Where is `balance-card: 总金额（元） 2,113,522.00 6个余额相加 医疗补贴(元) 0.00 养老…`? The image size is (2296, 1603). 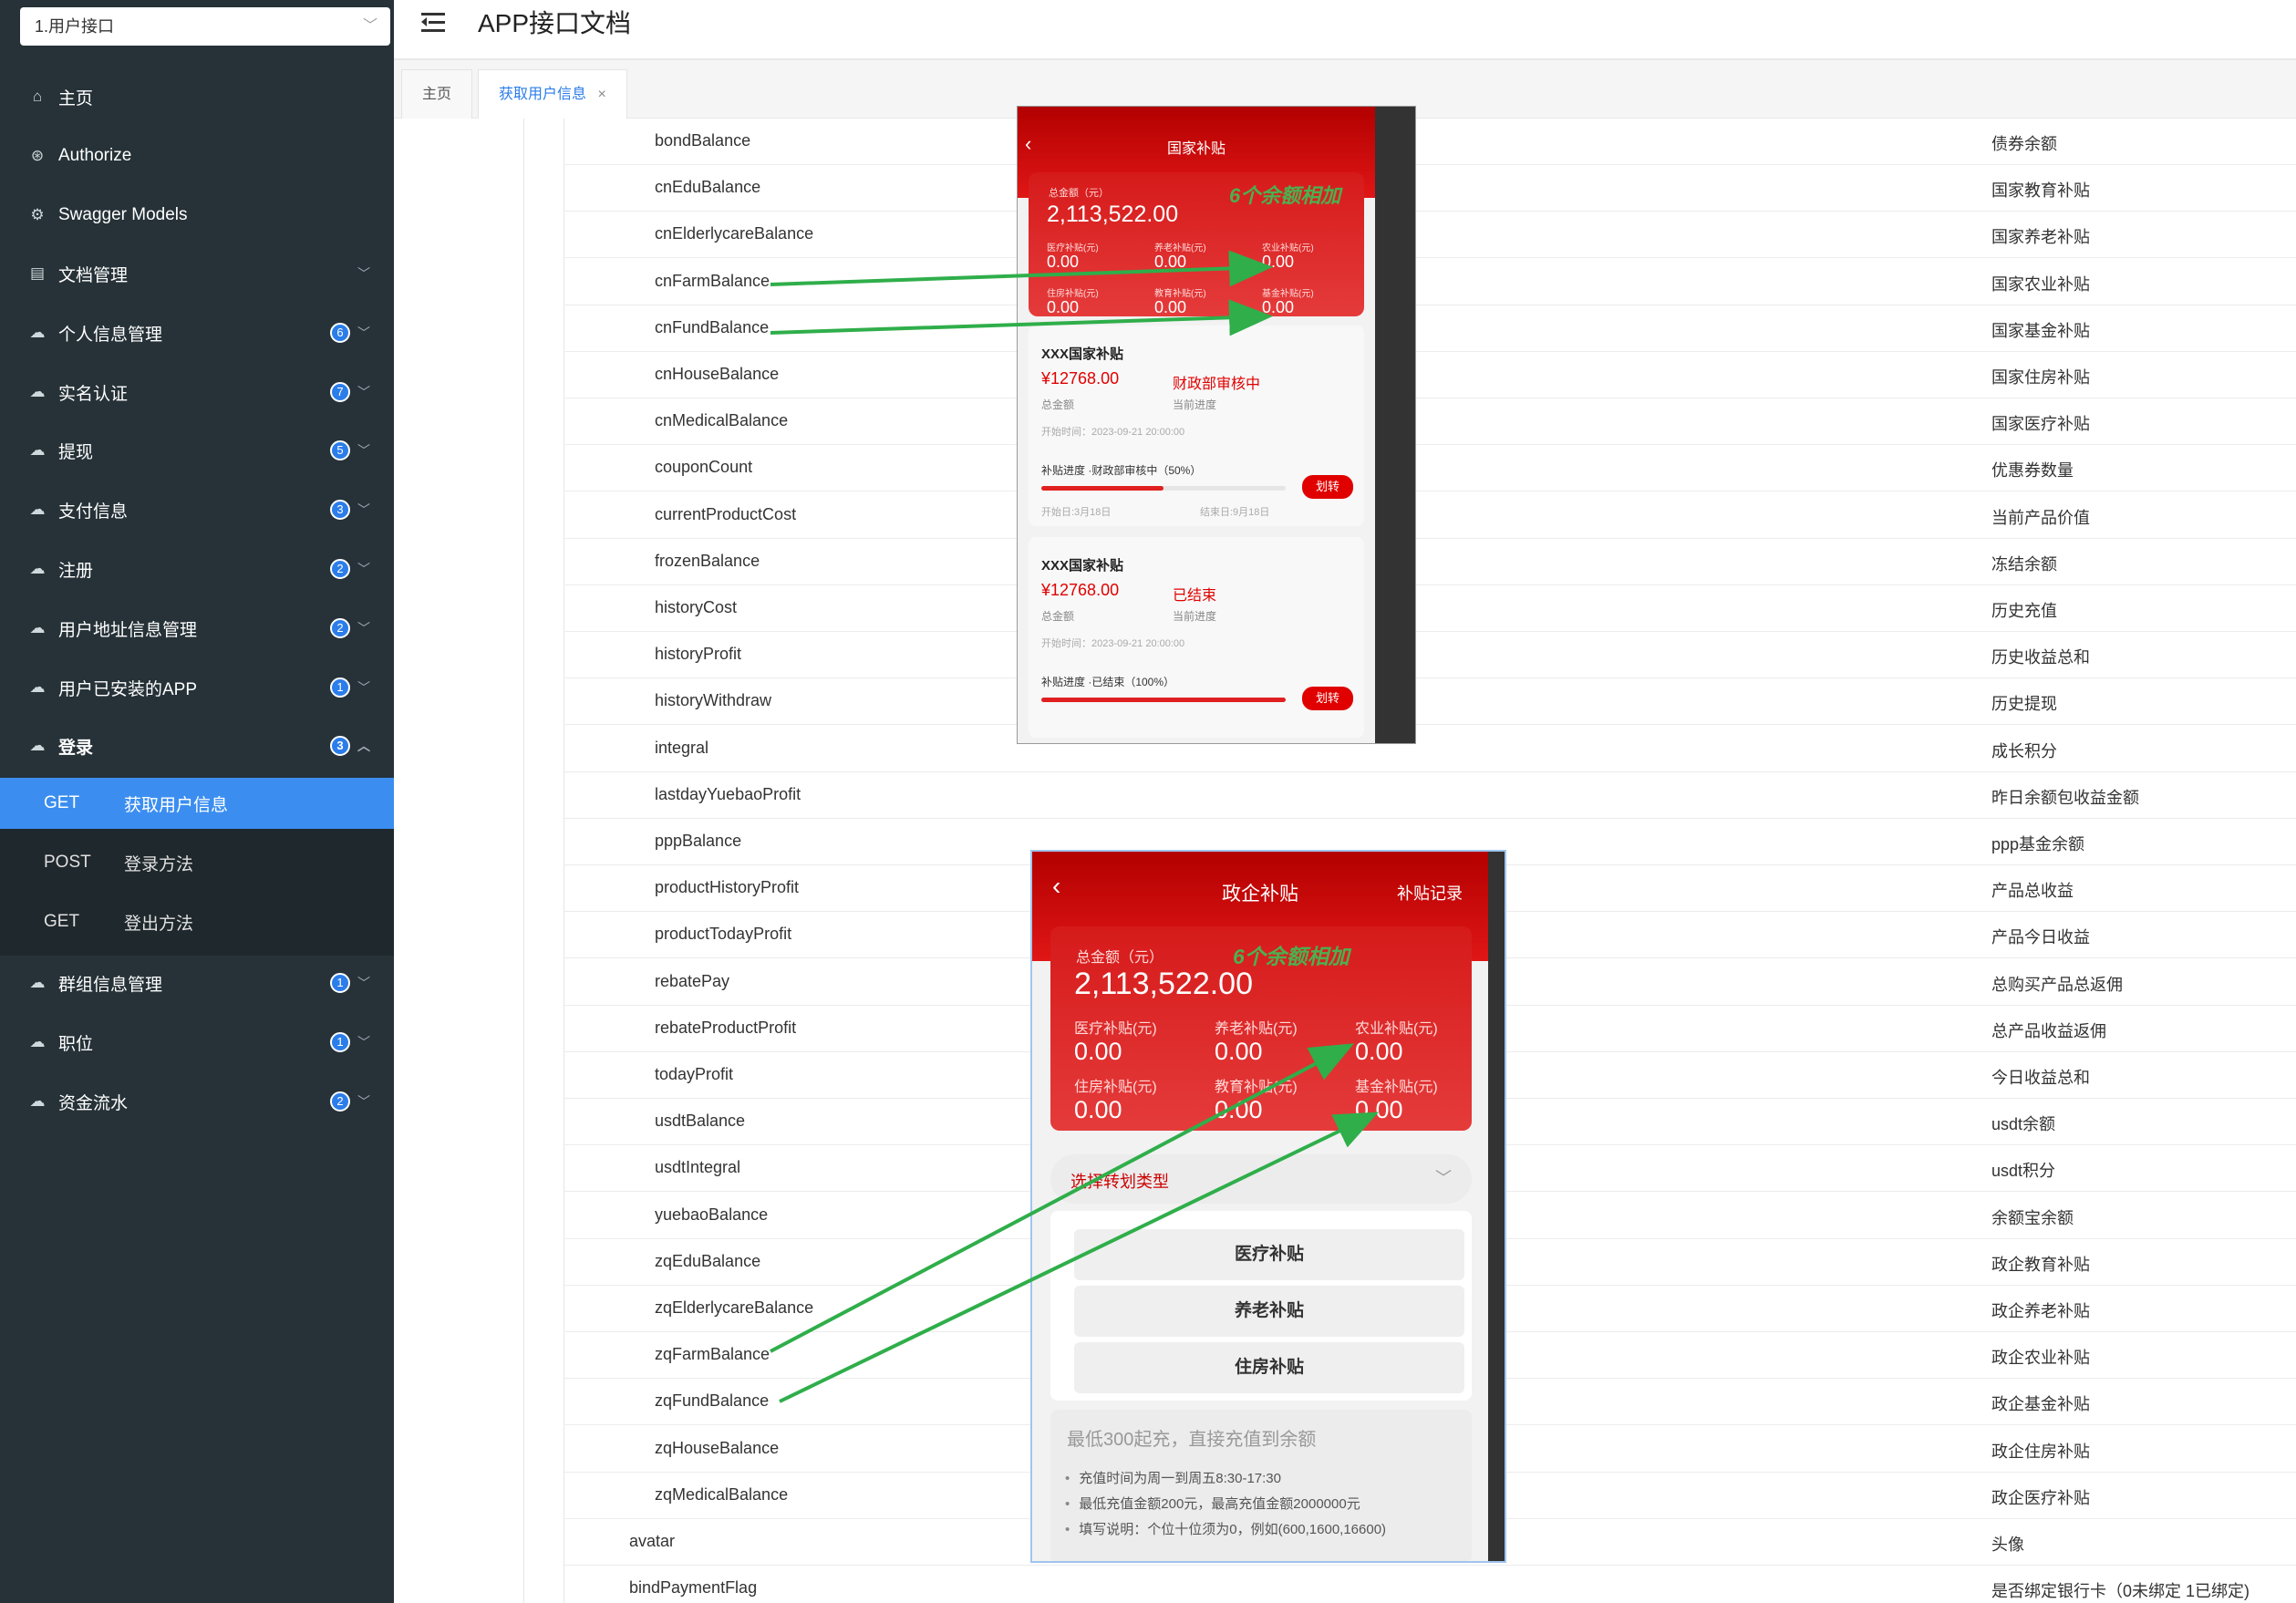
balance-card: 总金额（元） 2,113,522.00 6个余额相加 医疗补贴(元) 0.00 养老… is located at coordinates (1196, 244).